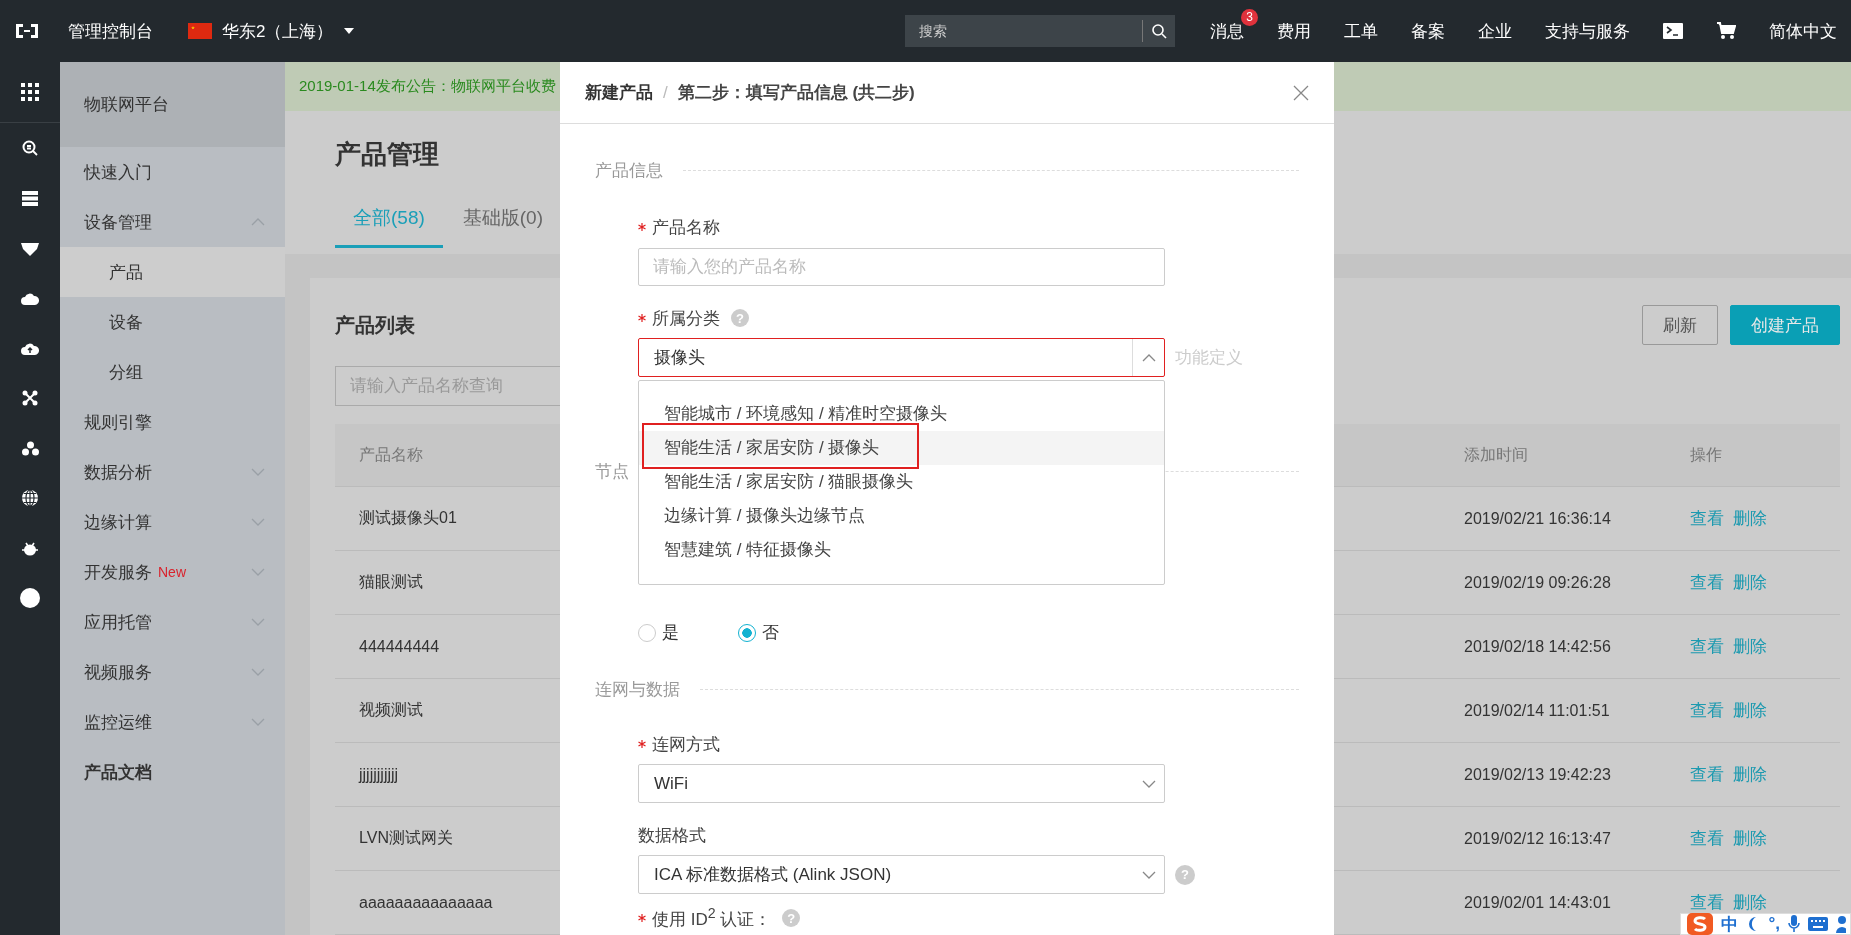 The width and height of the screenshot is (1851, 935). I want to click on dropdown-option: 智能城市 / 环境感知 / 精准时空摄像头, so click(901, 414).